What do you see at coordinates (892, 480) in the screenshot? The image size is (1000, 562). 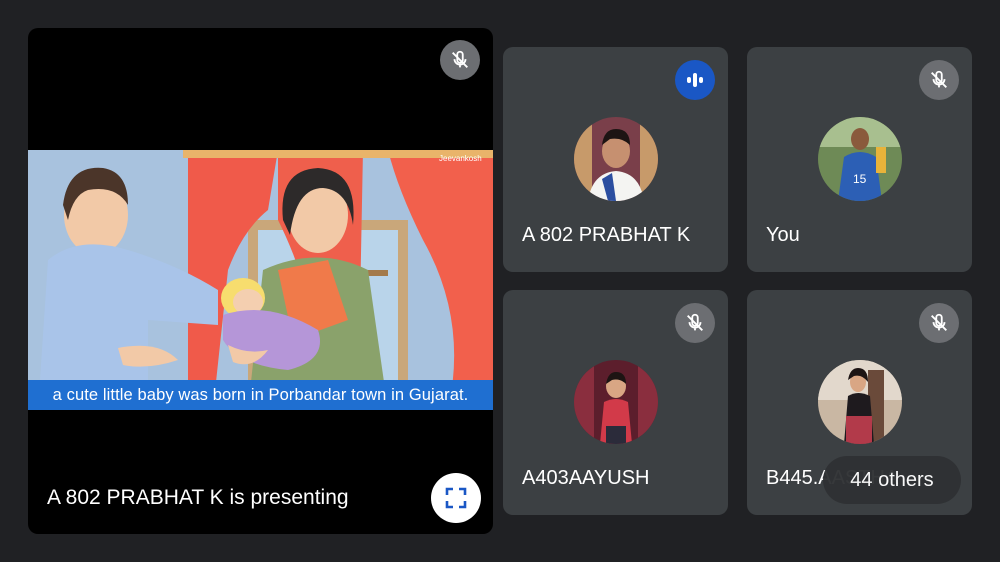 I see `others-button: 44 others` at bounding box center [892, 480].